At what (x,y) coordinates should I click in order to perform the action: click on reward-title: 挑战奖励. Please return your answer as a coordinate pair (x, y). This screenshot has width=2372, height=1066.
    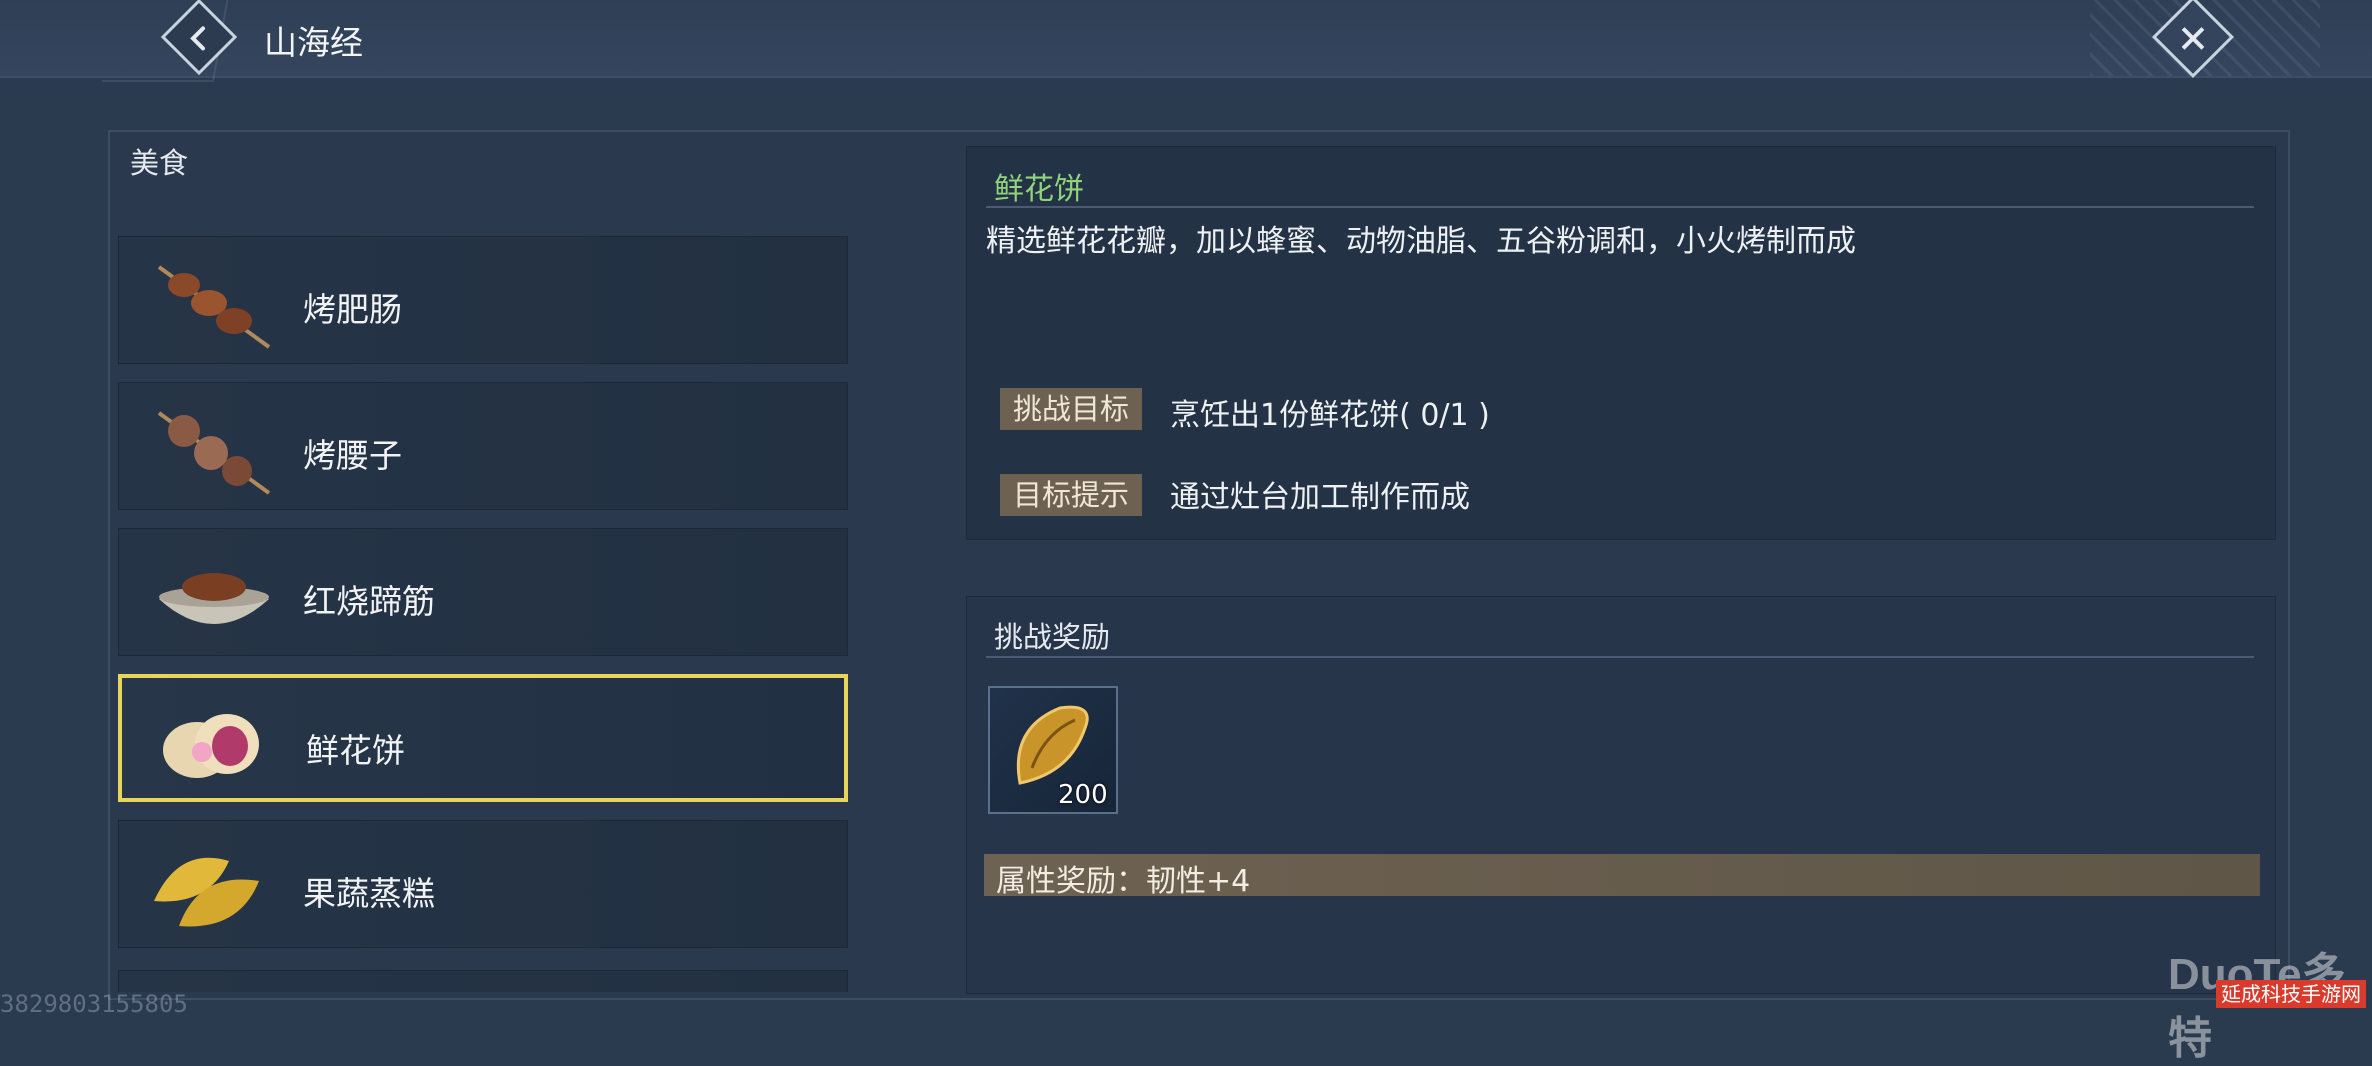
    Looking at the image, I should click on (1052, 637).